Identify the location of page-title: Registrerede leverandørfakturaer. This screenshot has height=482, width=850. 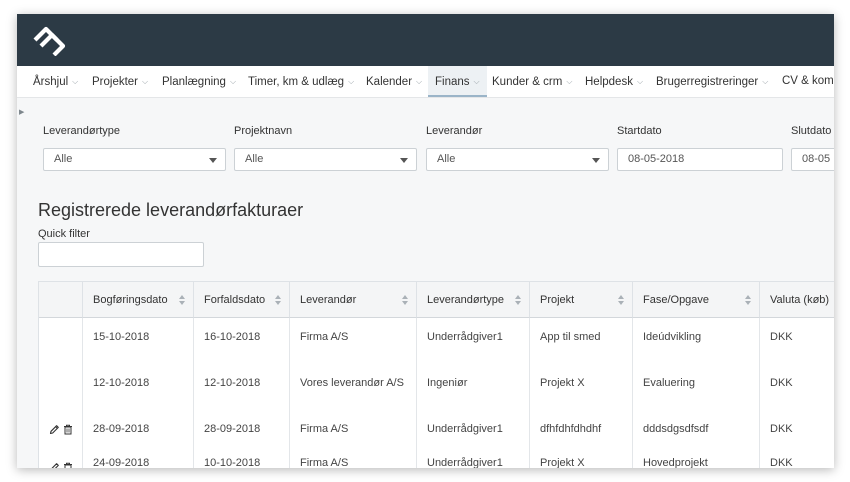
(171, 210).